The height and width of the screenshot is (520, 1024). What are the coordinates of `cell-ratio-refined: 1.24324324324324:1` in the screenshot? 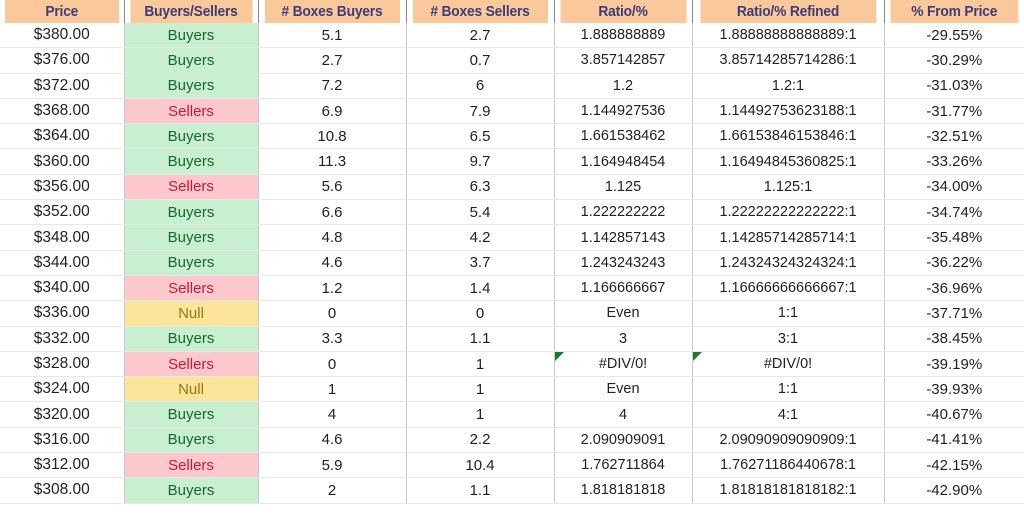 It's located at (788, 263).